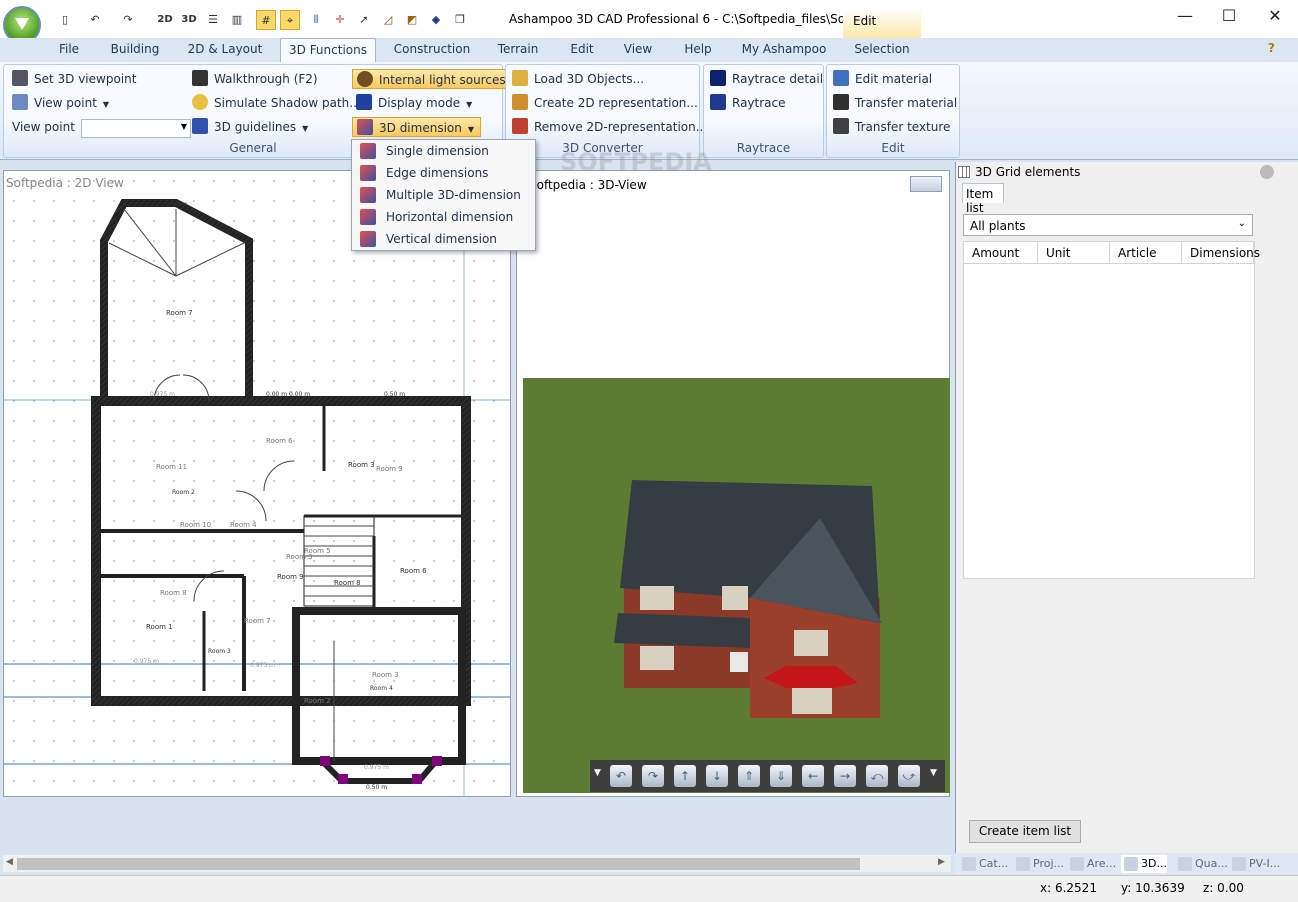  I want to click on rotate-right-icon: ↷, so click(653, 776).